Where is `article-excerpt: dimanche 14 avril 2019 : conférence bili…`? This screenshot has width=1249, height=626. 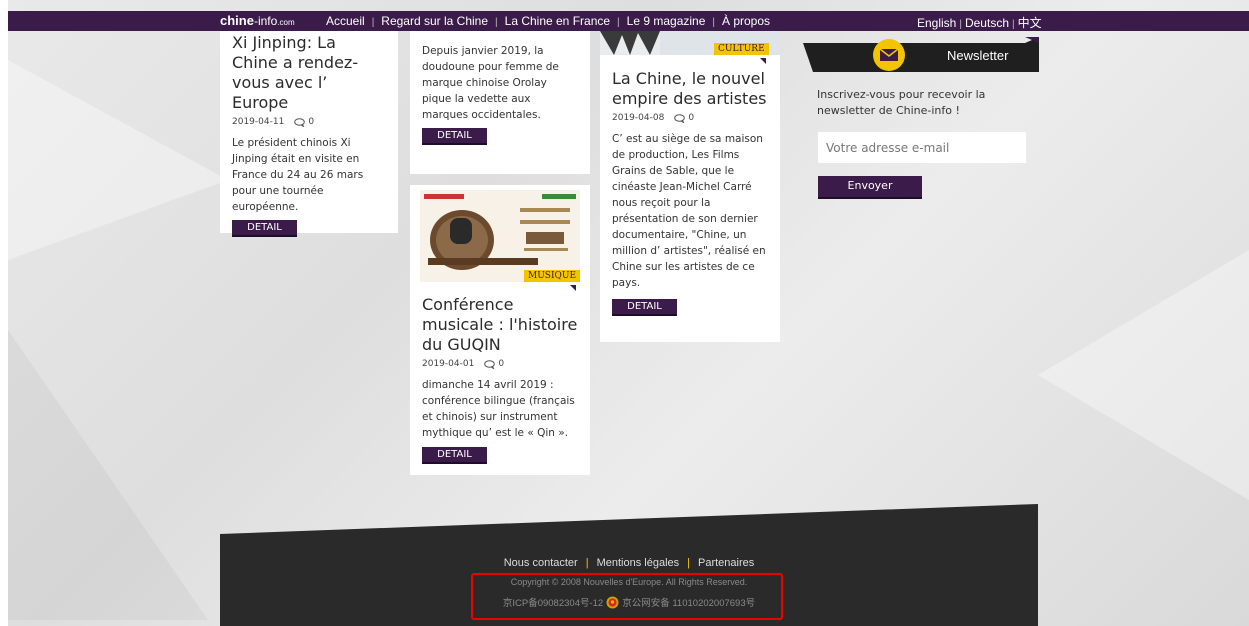 article-excerpt: dimanche 14 avril 2019 : conférence bili… is located at coordinates (498, 409).